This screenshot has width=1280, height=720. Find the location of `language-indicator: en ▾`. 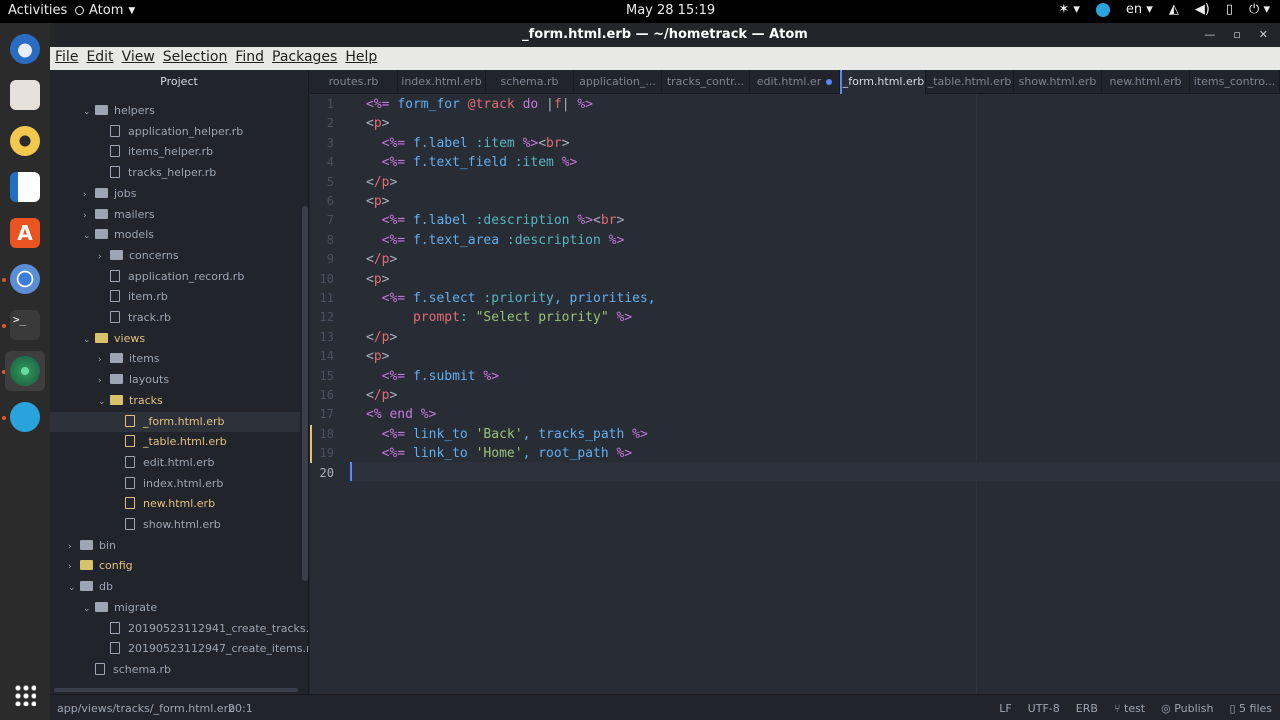

language-indicator: en ▾ is located at coordinates (1139, 9).